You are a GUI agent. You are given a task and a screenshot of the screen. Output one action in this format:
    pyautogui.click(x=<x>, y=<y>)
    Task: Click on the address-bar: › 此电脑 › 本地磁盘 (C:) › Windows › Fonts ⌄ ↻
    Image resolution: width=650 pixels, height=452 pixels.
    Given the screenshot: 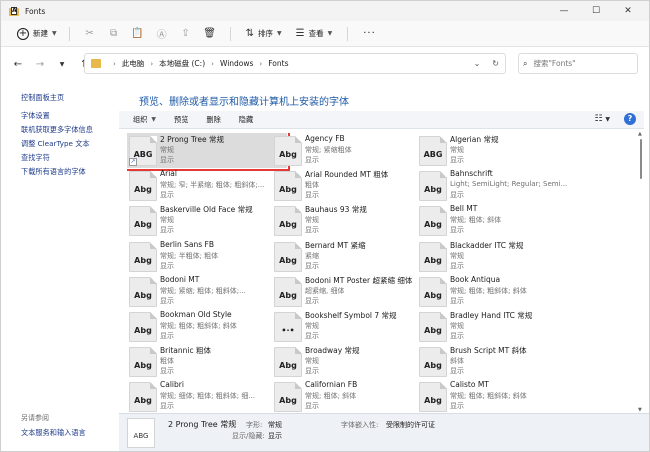 What is the action you would take?
    pyautogui.click(x=295, y=63)
    